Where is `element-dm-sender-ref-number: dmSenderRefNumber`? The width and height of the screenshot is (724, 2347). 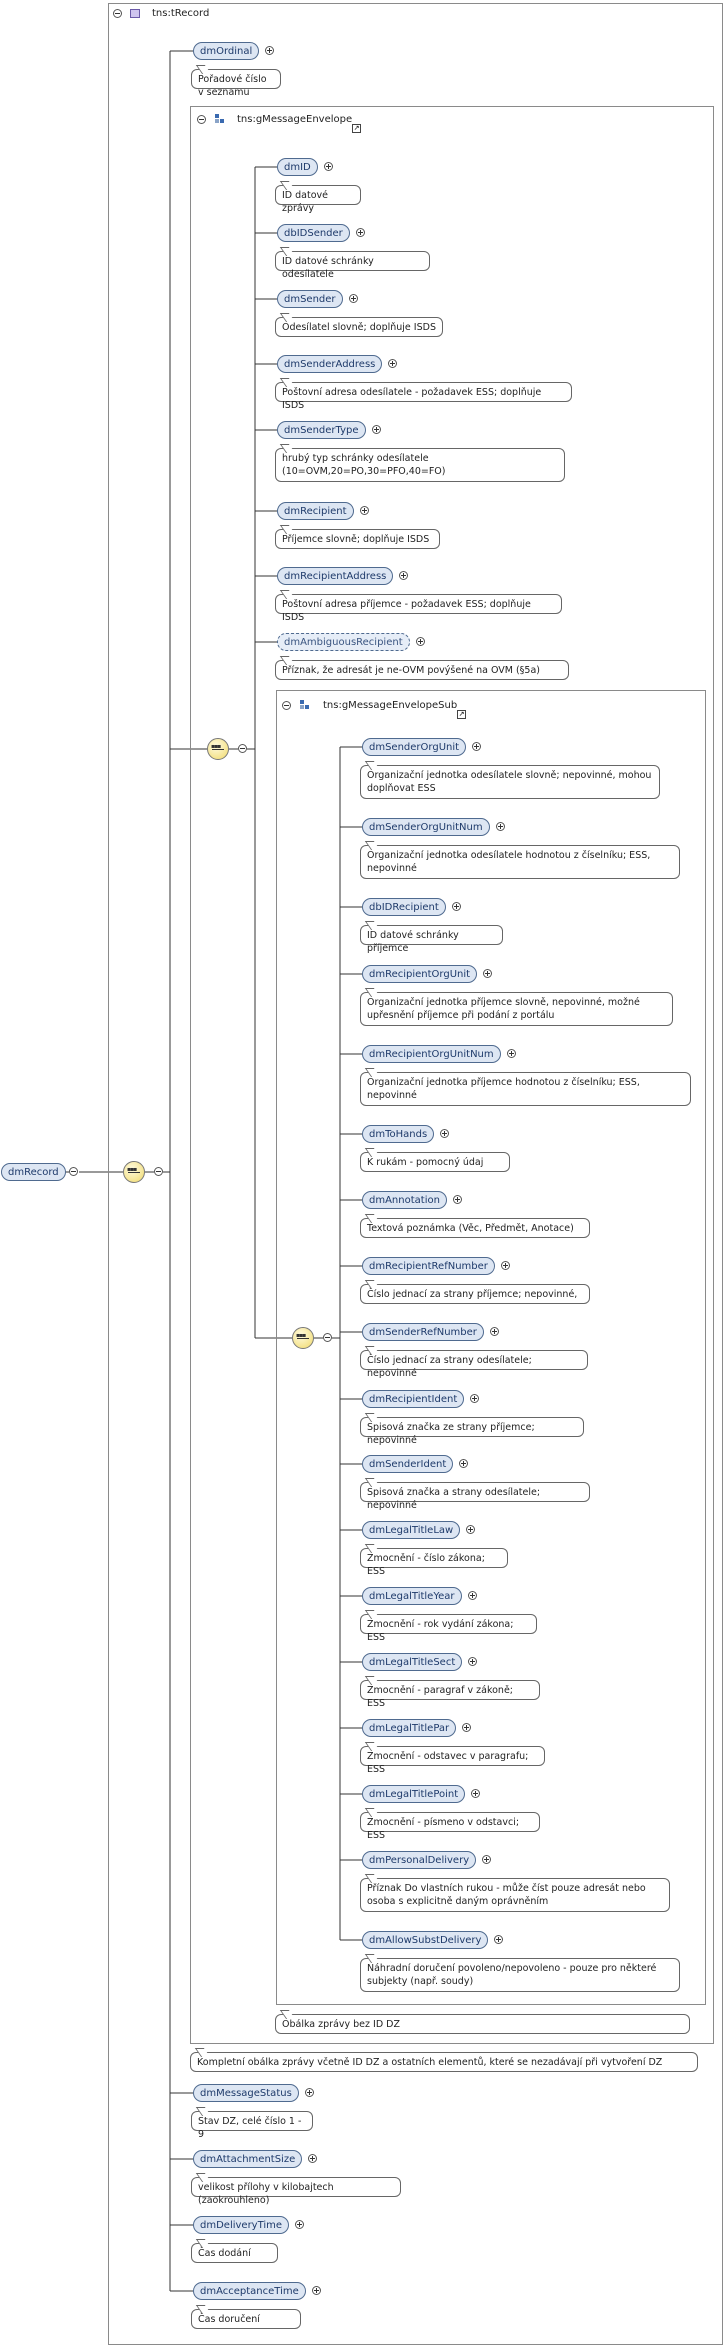
element-dm-sender-ref-number: dmSenderRefNumber is located at coordinates (423, 1332).